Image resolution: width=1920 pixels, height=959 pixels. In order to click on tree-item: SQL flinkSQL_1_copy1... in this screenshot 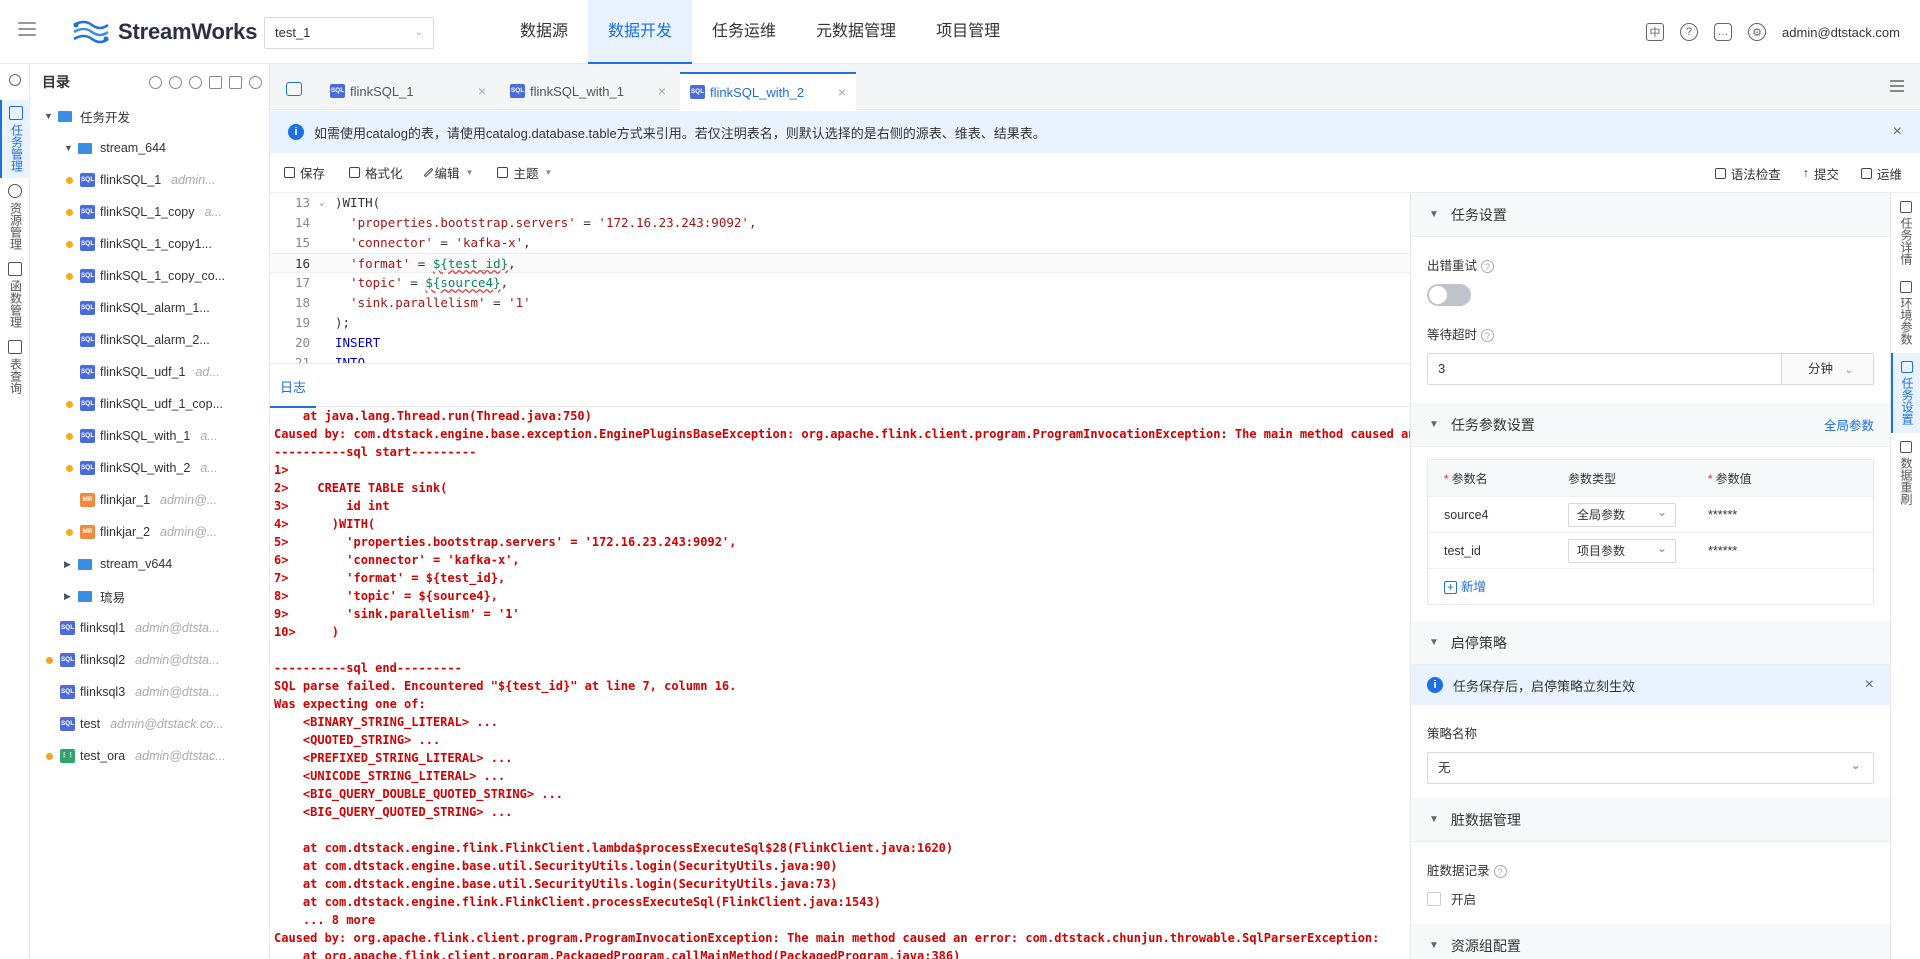, I will do `click(149, 244)`.